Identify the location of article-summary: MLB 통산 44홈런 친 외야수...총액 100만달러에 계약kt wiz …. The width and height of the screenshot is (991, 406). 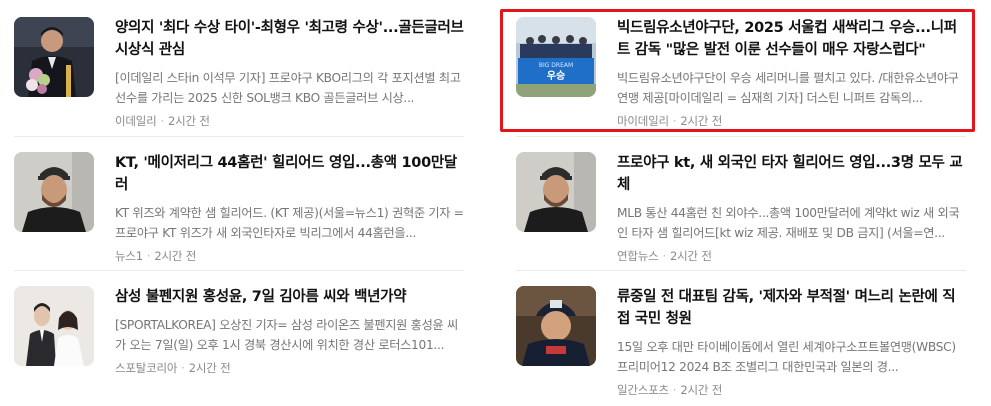
(791, 223).